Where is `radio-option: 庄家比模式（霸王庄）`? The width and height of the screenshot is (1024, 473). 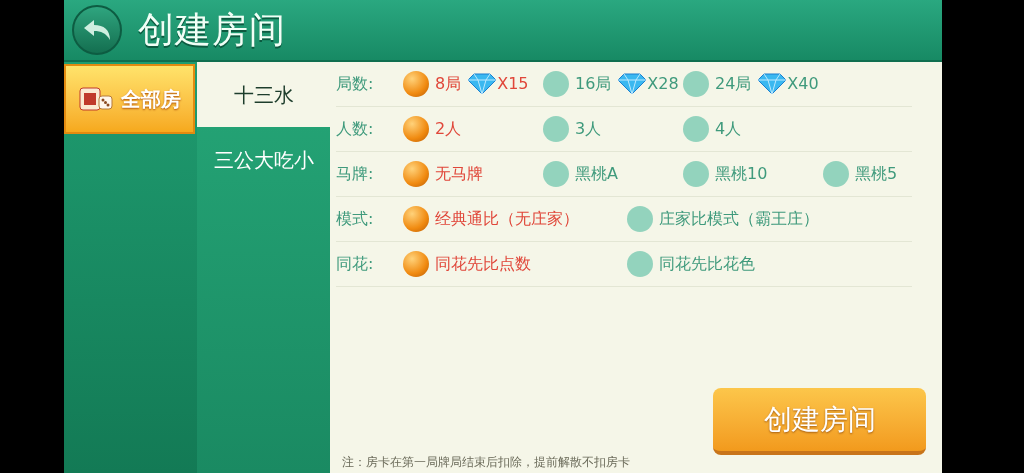 radio-option: 庄家比模式（霸王庄） is located at coordinates (739, 219).